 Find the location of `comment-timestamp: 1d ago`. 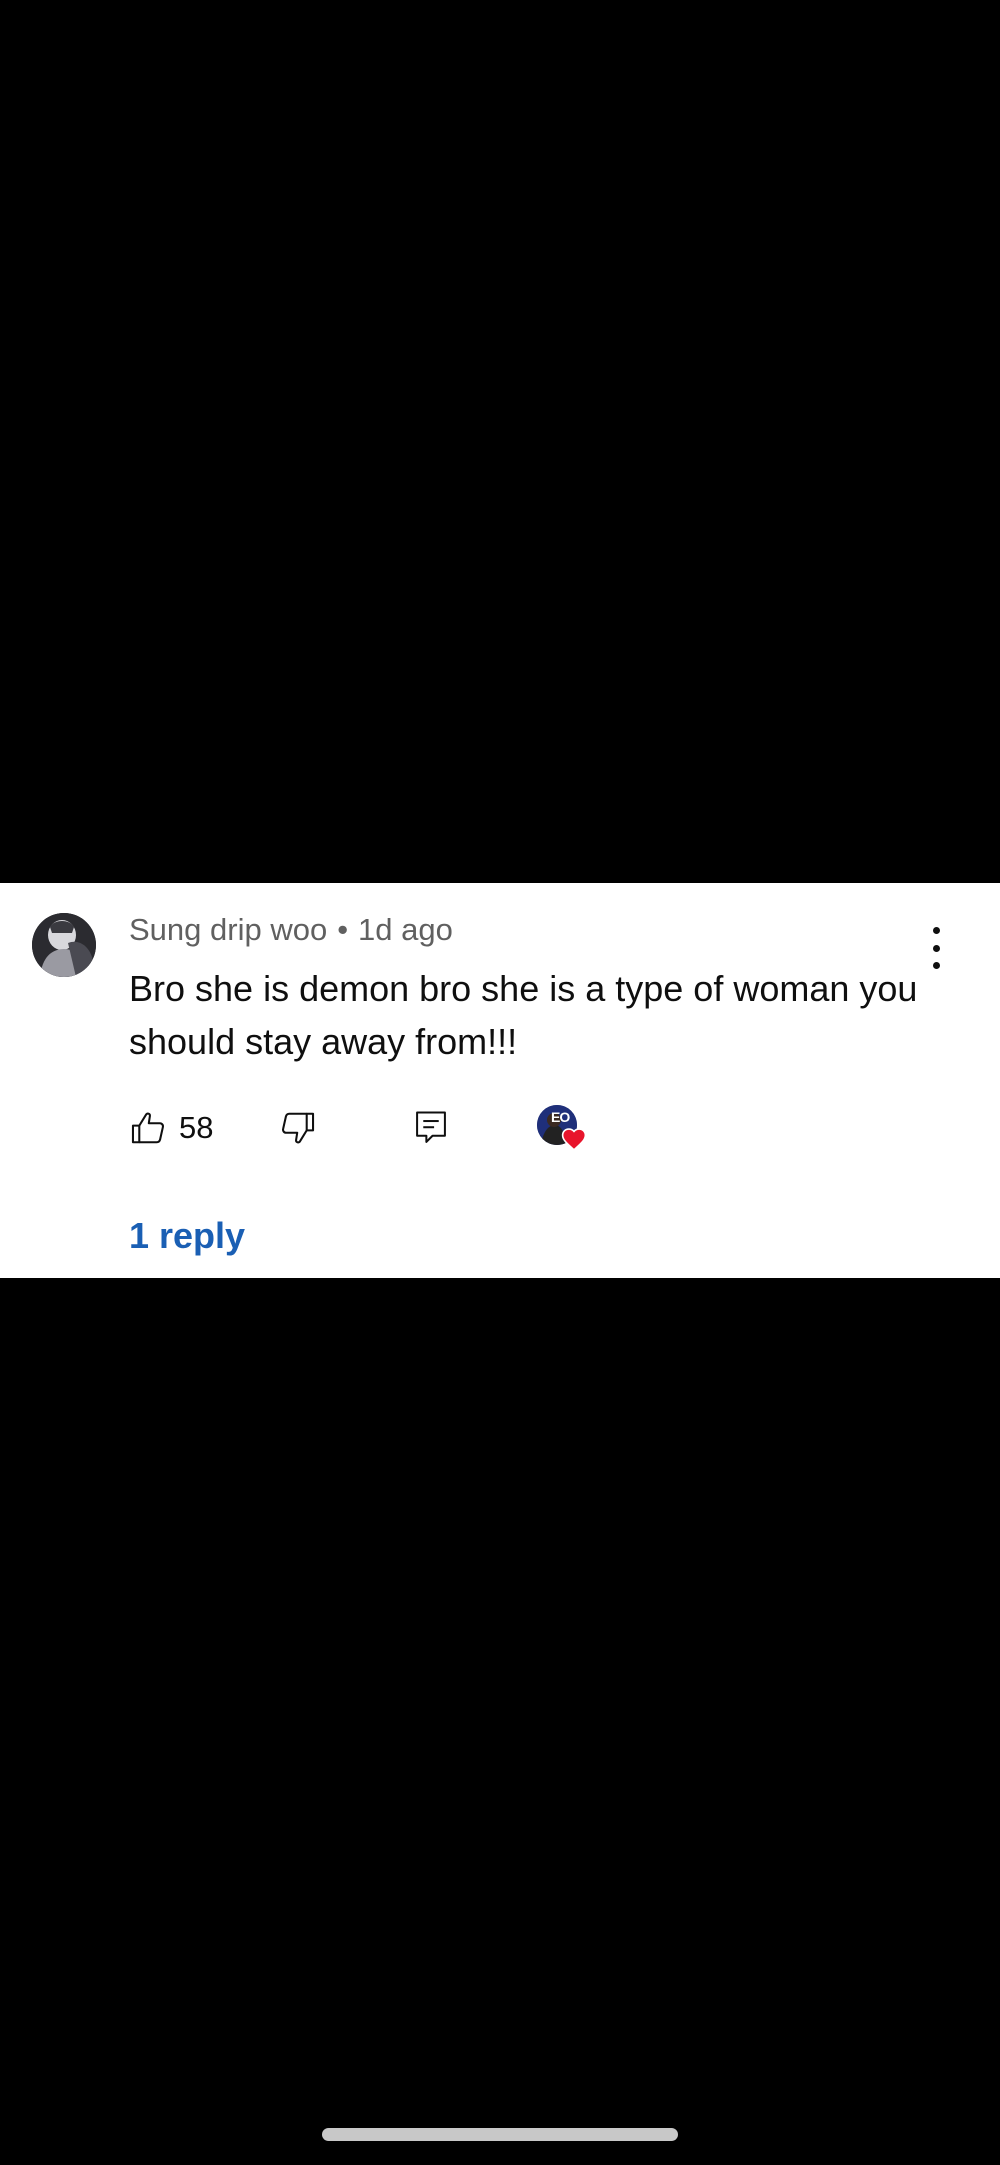

comment-timestamp: 1d ago is located at coordinates (405, 929).